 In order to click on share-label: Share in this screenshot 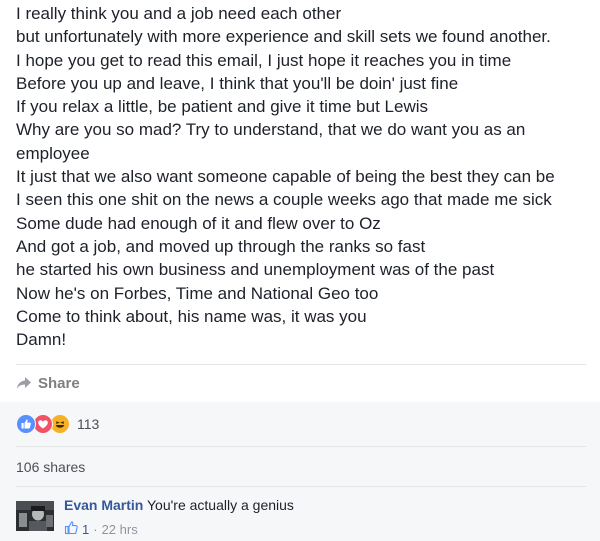, I will do `click(59, 383)`.